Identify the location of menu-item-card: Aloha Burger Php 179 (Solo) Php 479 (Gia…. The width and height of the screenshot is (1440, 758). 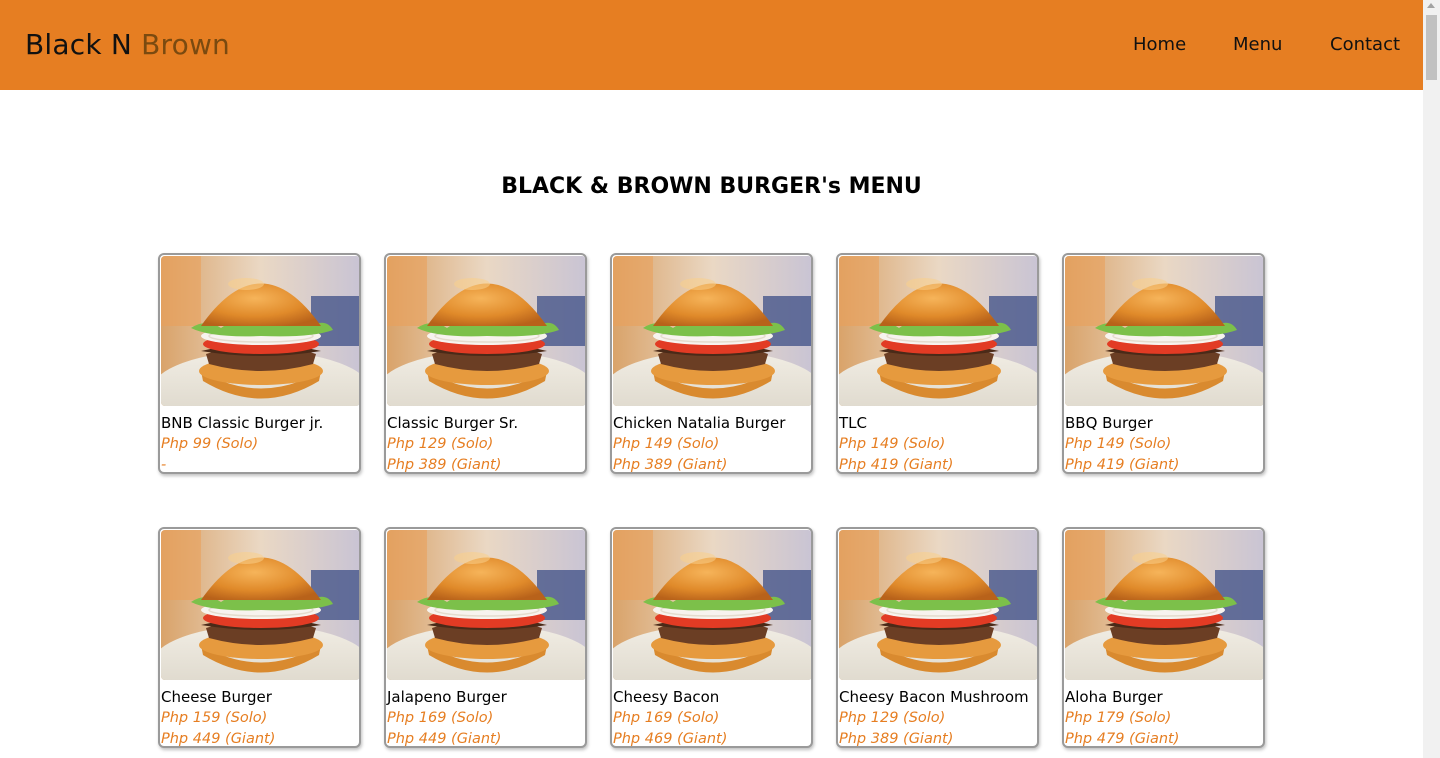
(1163, 637).